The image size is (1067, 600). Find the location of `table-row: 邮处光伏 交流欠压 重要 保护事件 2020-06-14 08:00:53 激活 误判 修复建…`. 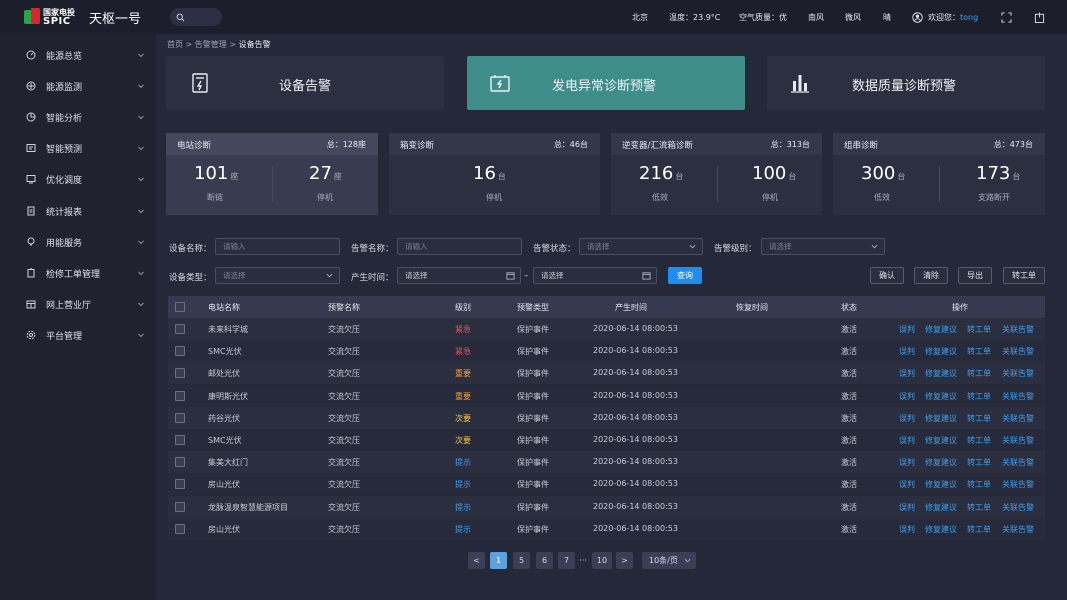

table-row: 邮处光伏 交流欠压 重要 保护事件 2020-06-14 08:00:53 激活 误判 修复建… is located at coordinates (606, 373).